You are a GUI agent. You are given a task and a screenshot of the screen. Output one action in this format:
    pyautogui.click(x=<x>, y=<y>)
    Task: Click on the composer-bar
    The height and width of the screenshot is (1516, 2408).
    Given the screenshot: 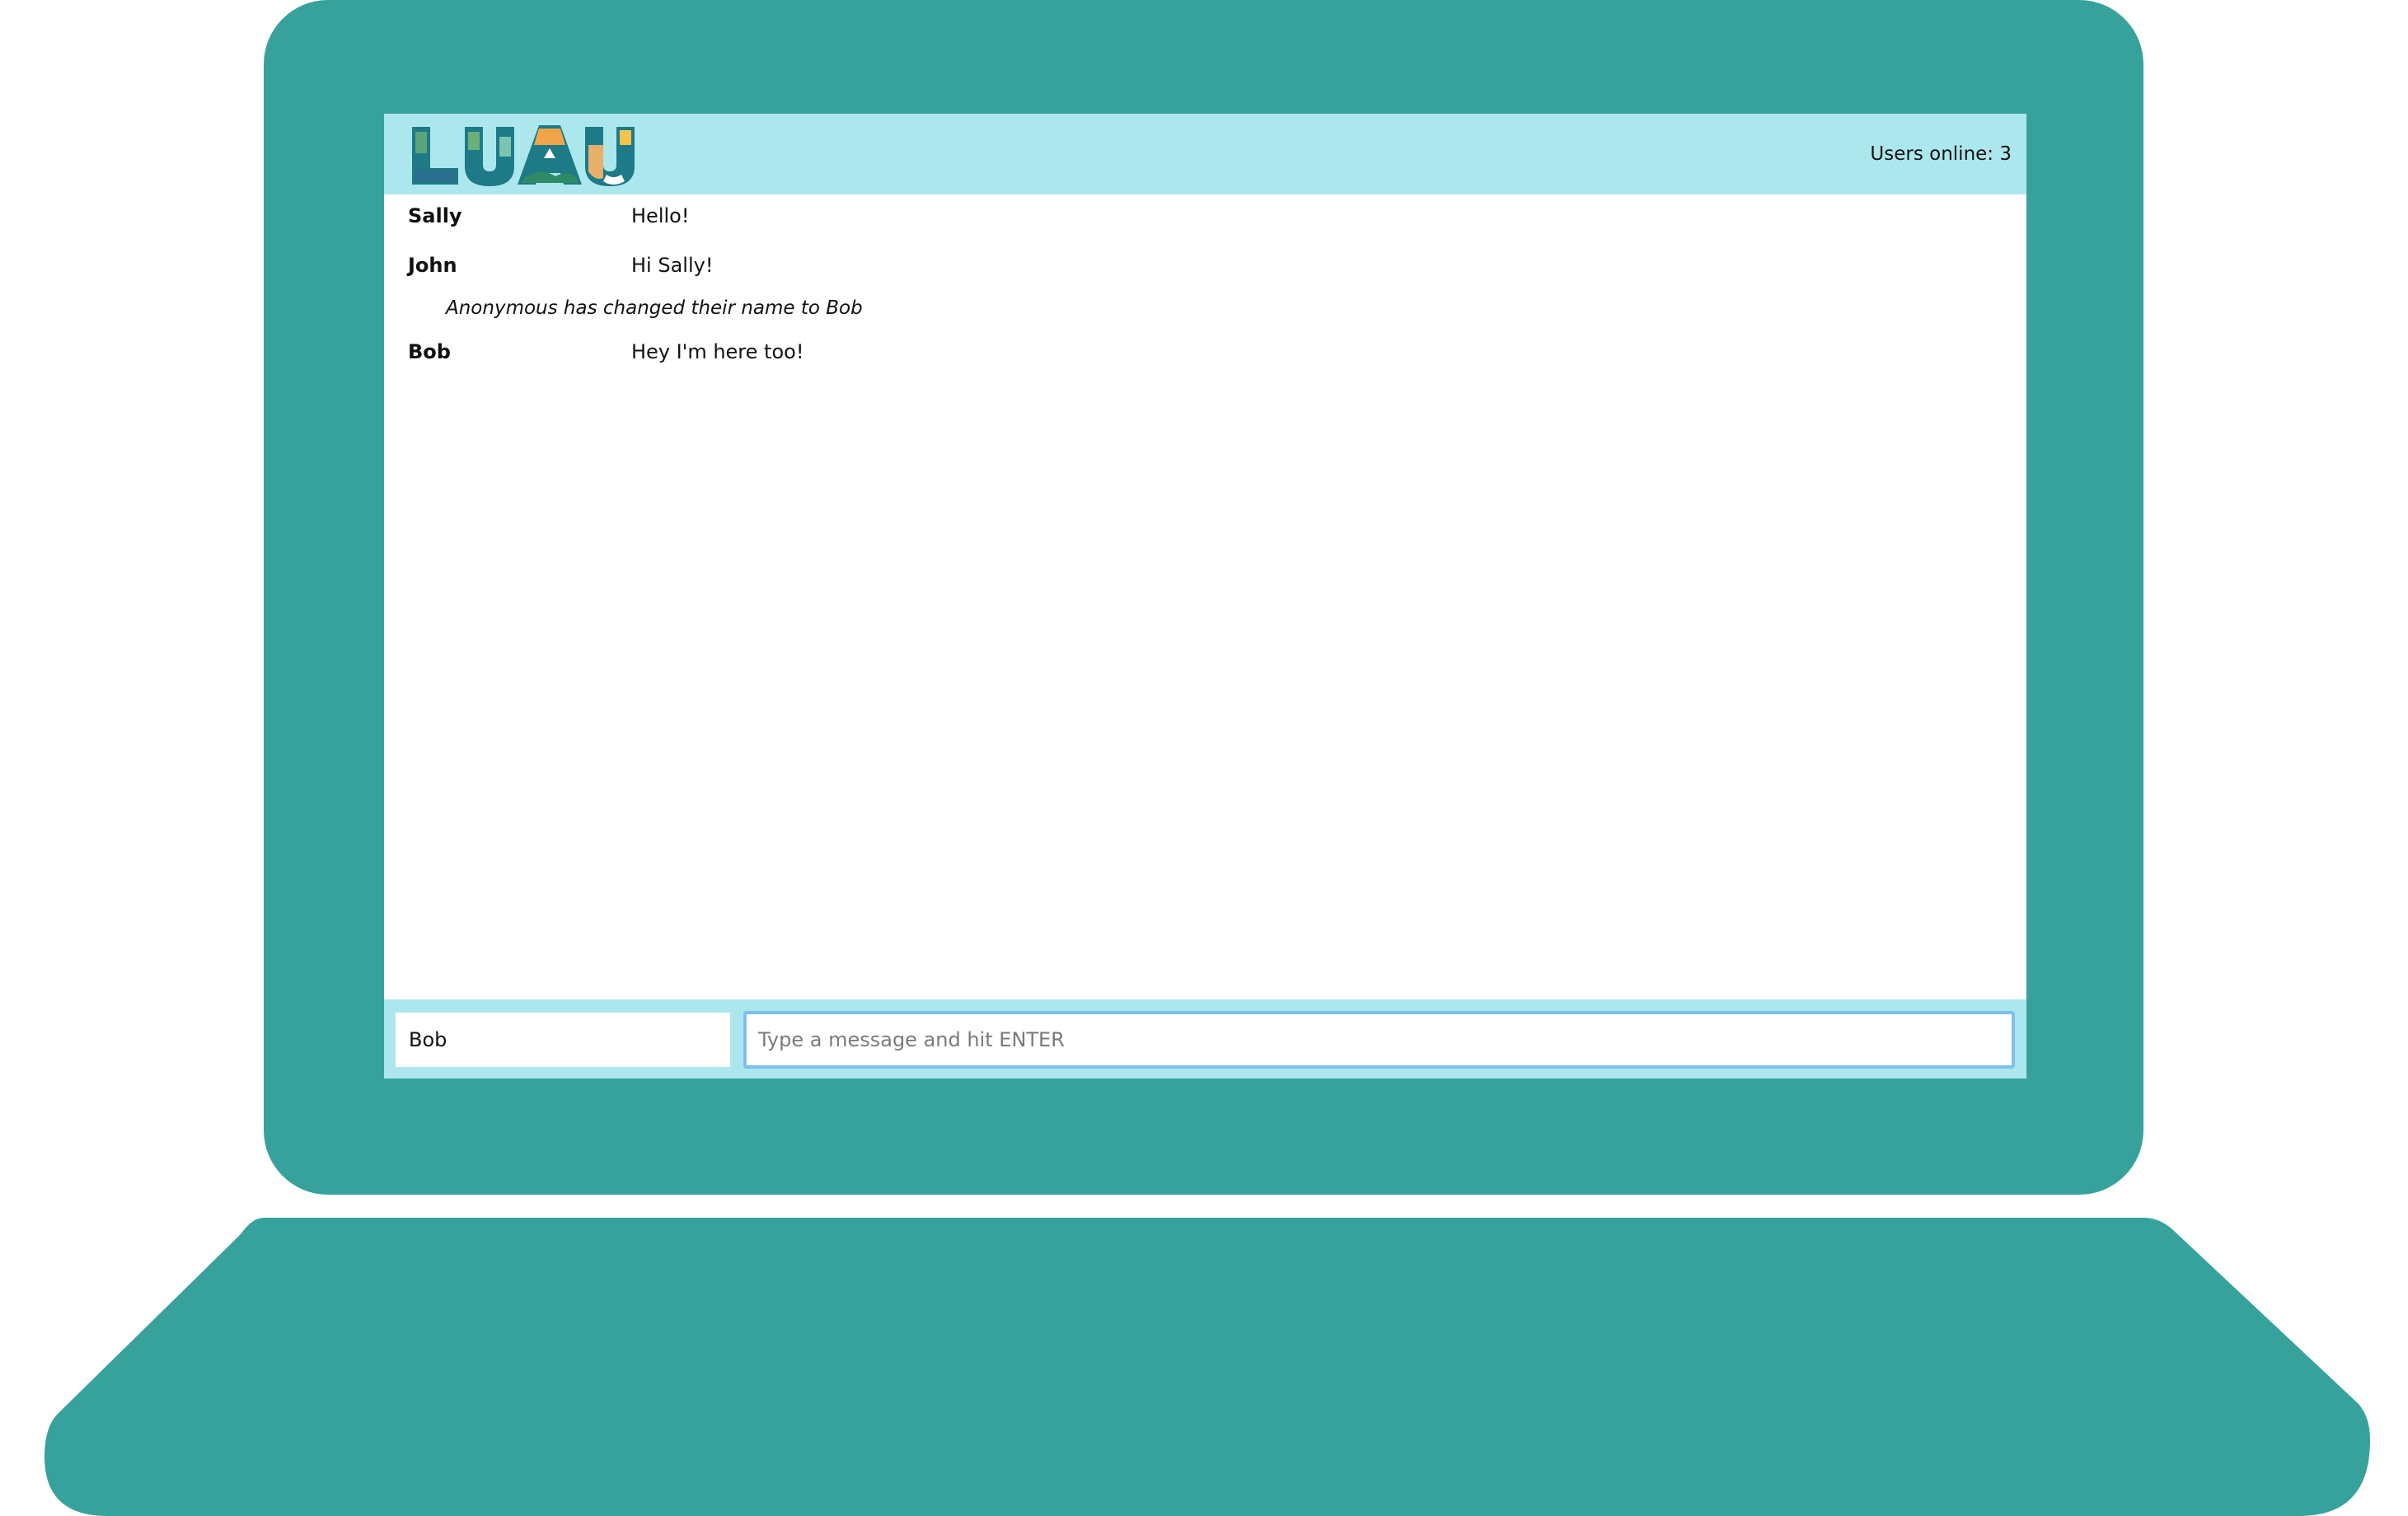 What is the action you would take?
    pyautogui.click(x=1205, y=1039)
    